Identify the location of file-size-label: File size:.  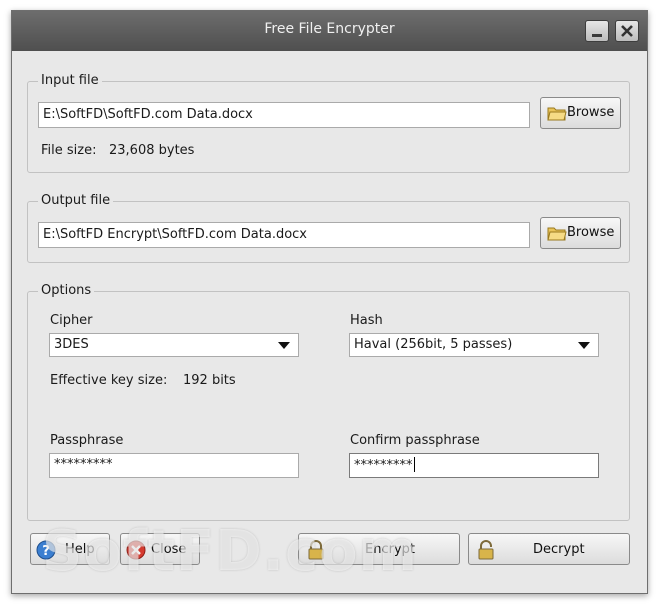
(69, 150).